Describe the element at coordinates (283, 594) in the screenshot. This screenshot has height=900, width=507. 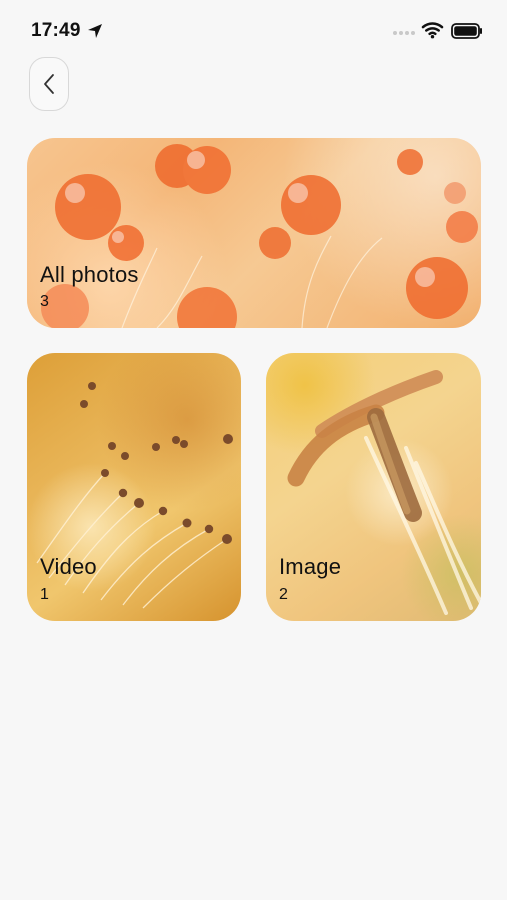
I see `album-count: 2` at that location.